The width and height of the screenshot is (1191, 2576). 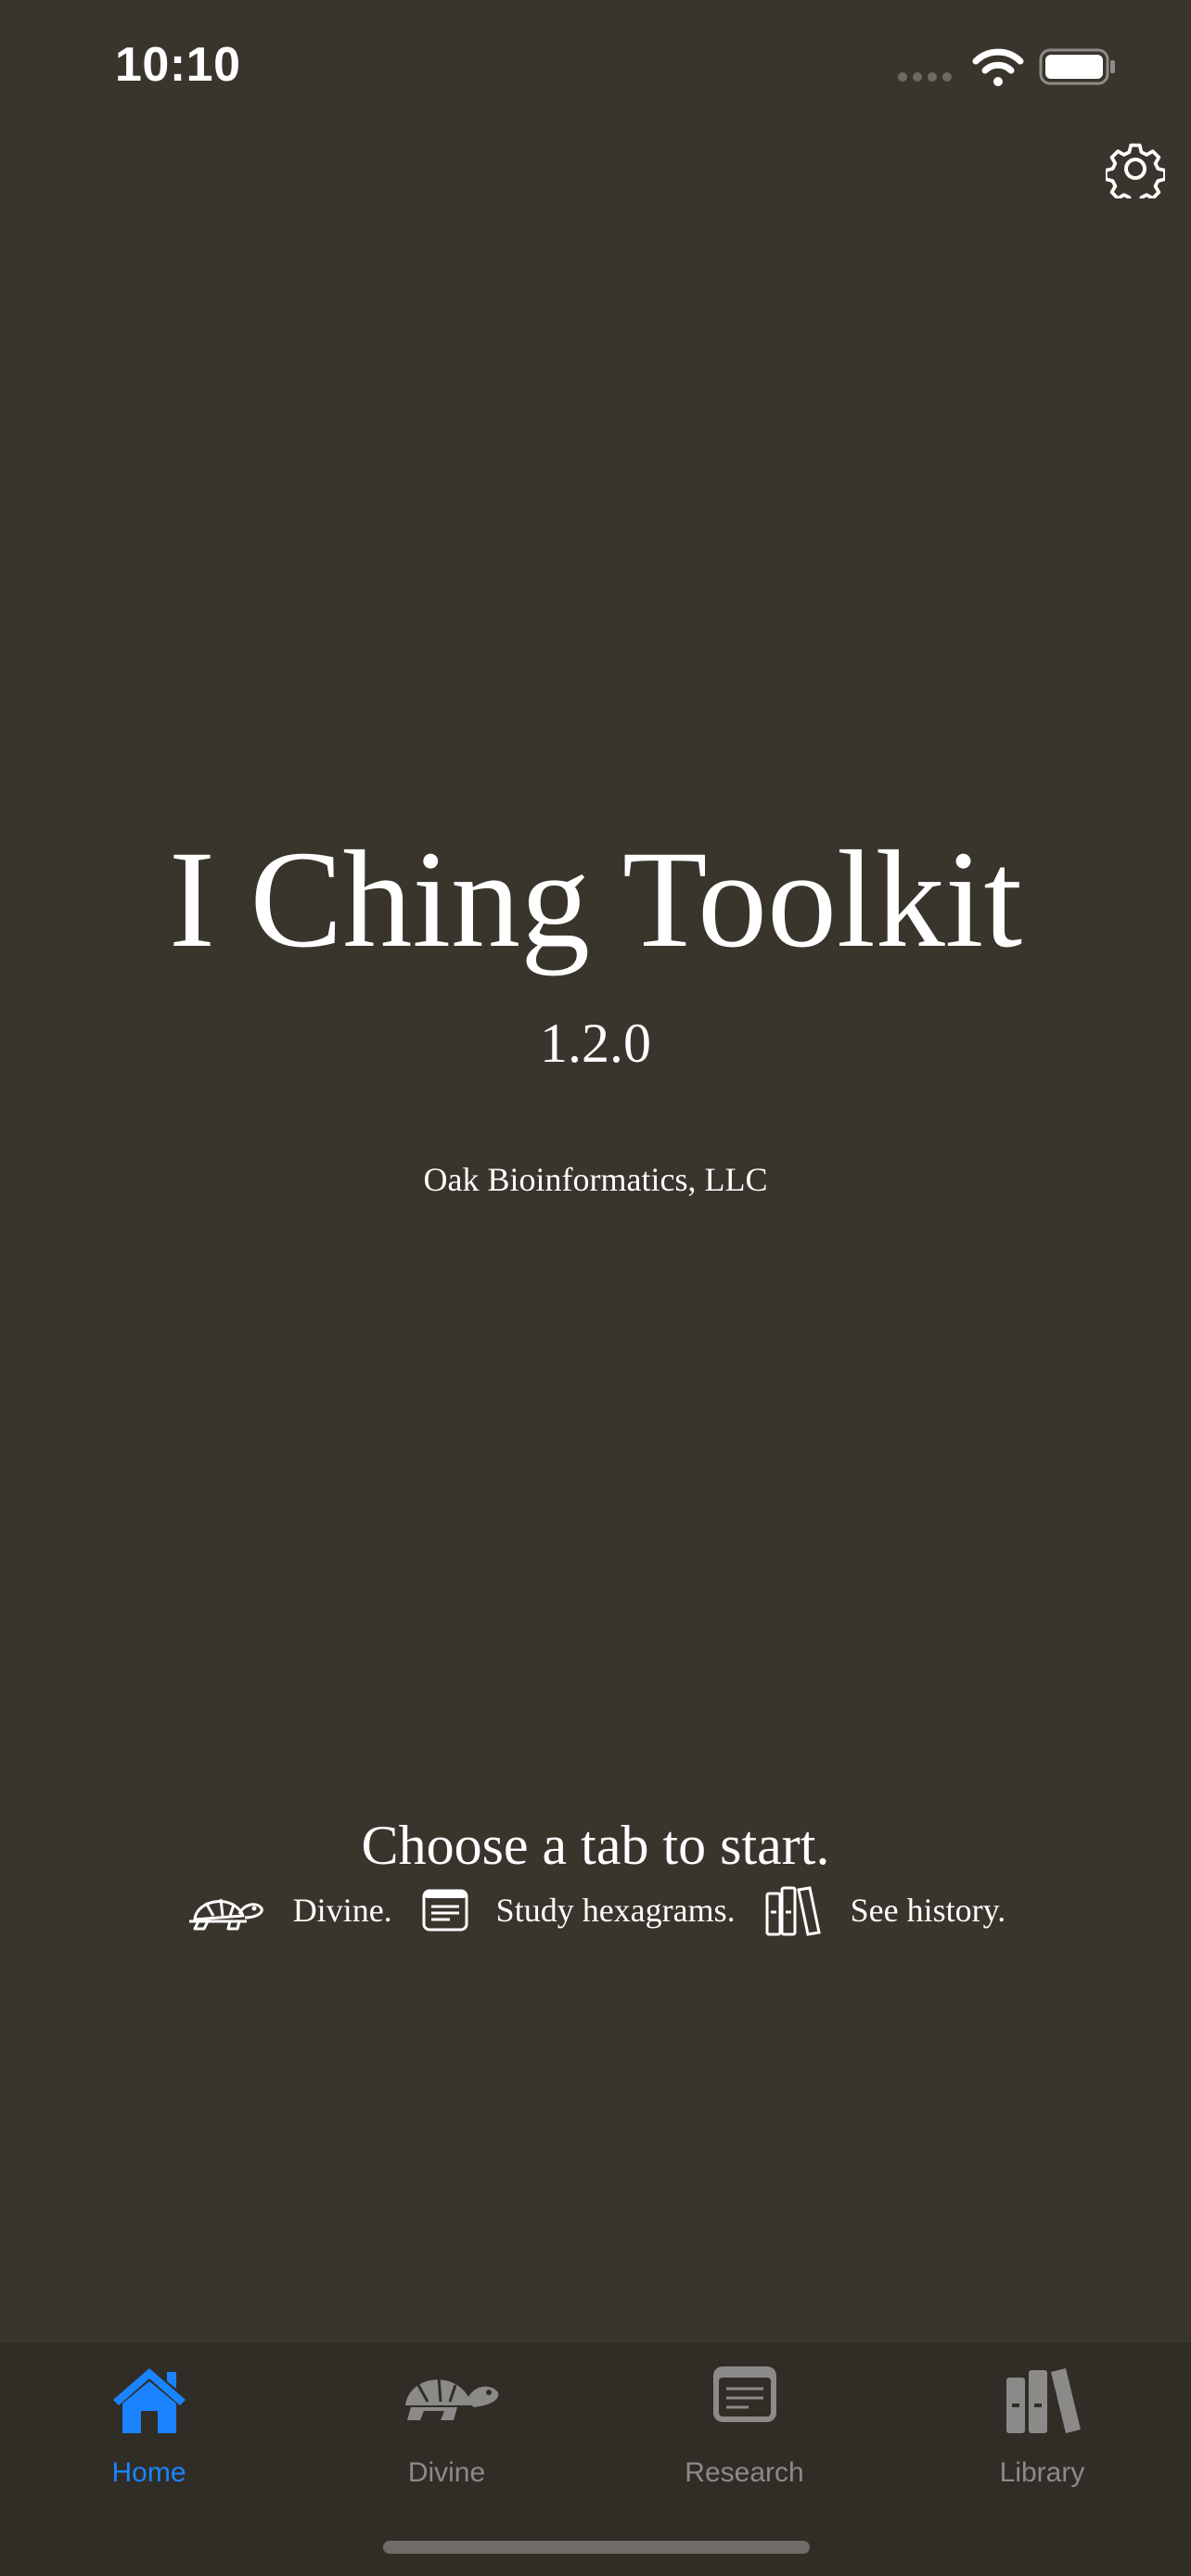 I want to click on wifi-icon, so click(x=998, y=67).